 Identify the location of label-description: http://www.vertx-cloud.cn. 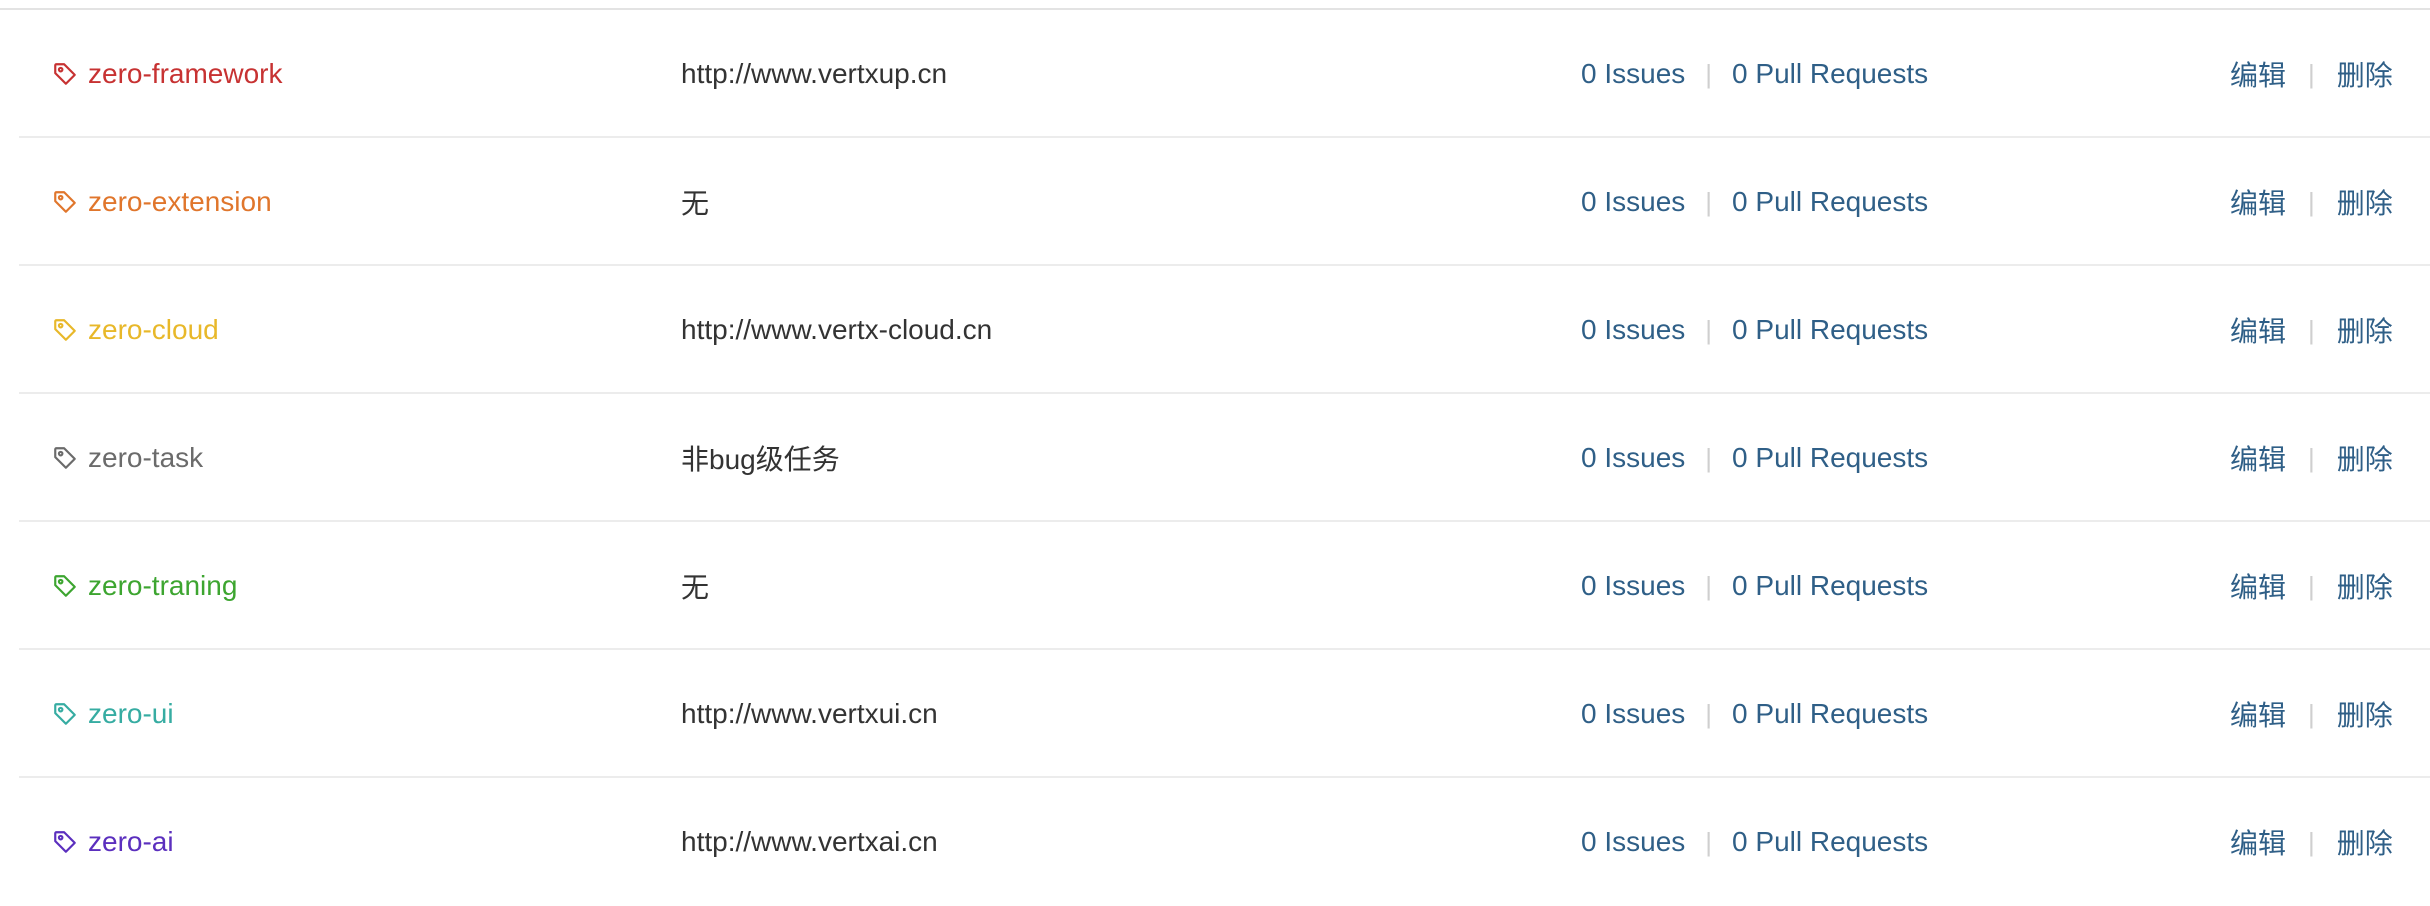
(837, 329).